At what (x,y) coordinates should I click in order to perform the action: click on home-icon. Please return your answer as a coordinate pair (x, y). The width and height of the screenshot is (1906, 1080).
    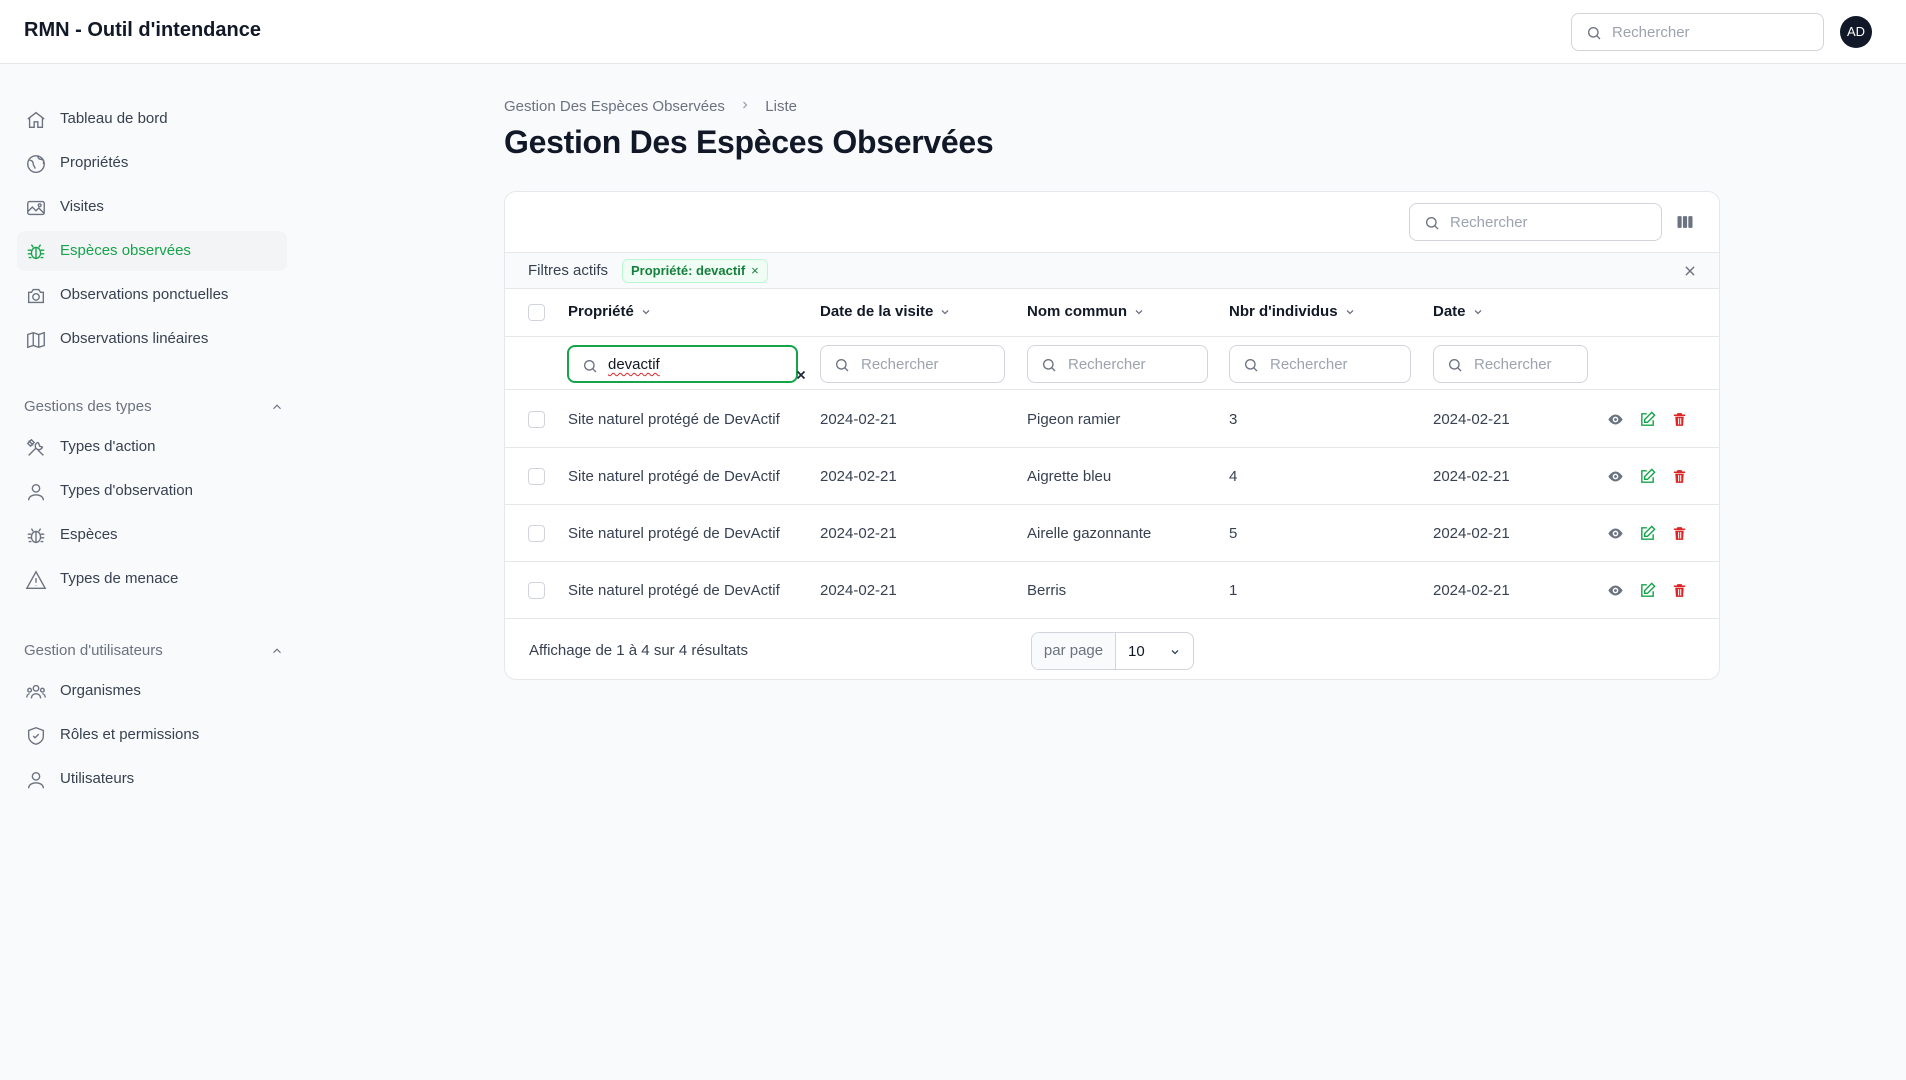
    Looking at the image, I should click on (36, 120).